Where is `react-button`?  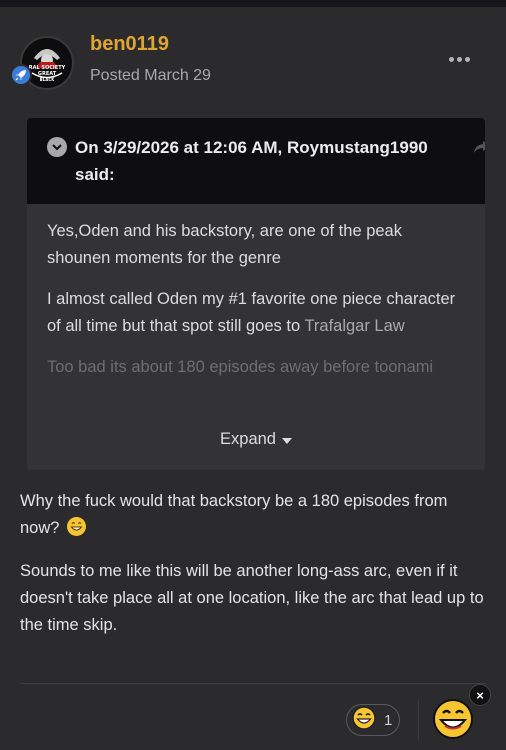
react-button is located at coordinates (453, 721).